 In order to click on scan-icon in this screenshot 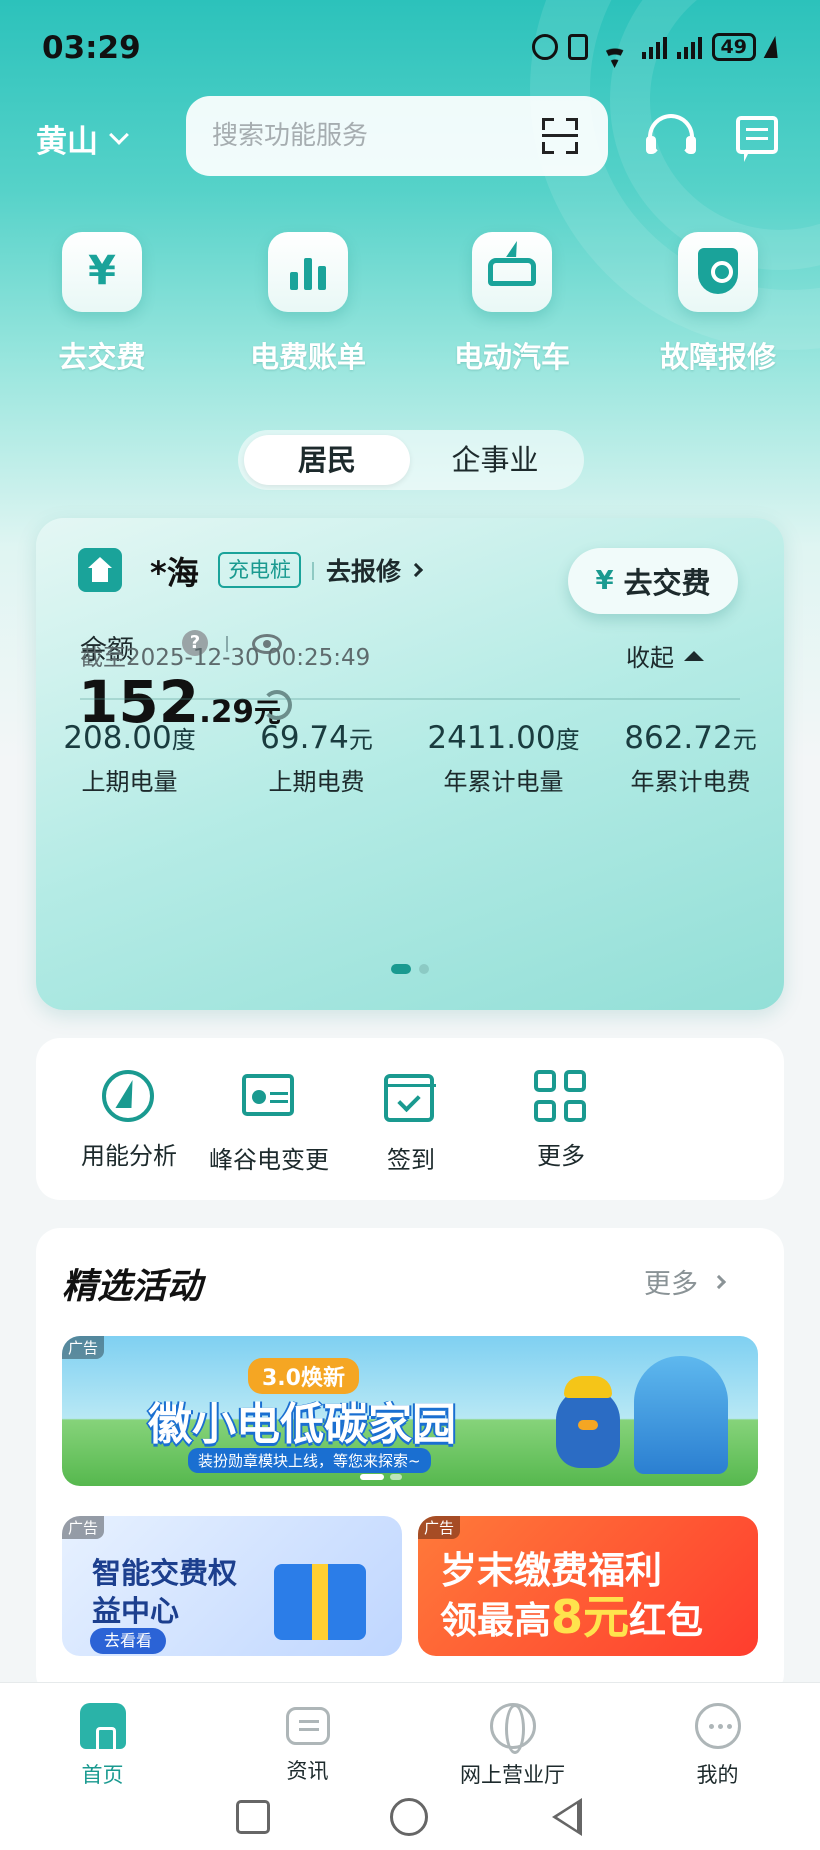, I will do `click(560, 136)`.